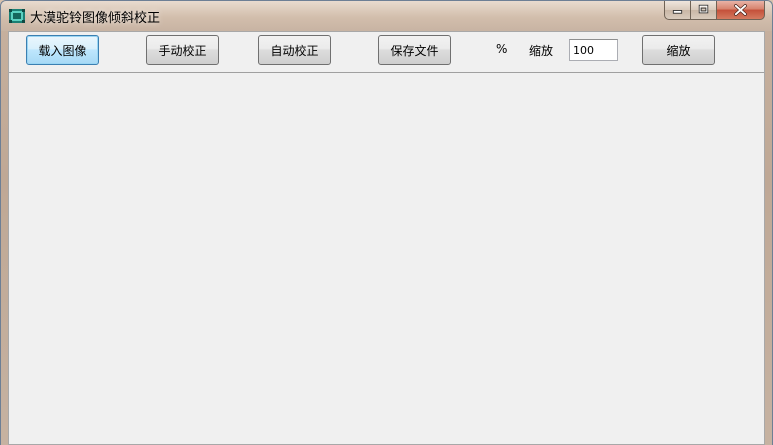 The width and height of the screenshot is (773, 445). I want to click on maximize-icon, so click(703, 9).